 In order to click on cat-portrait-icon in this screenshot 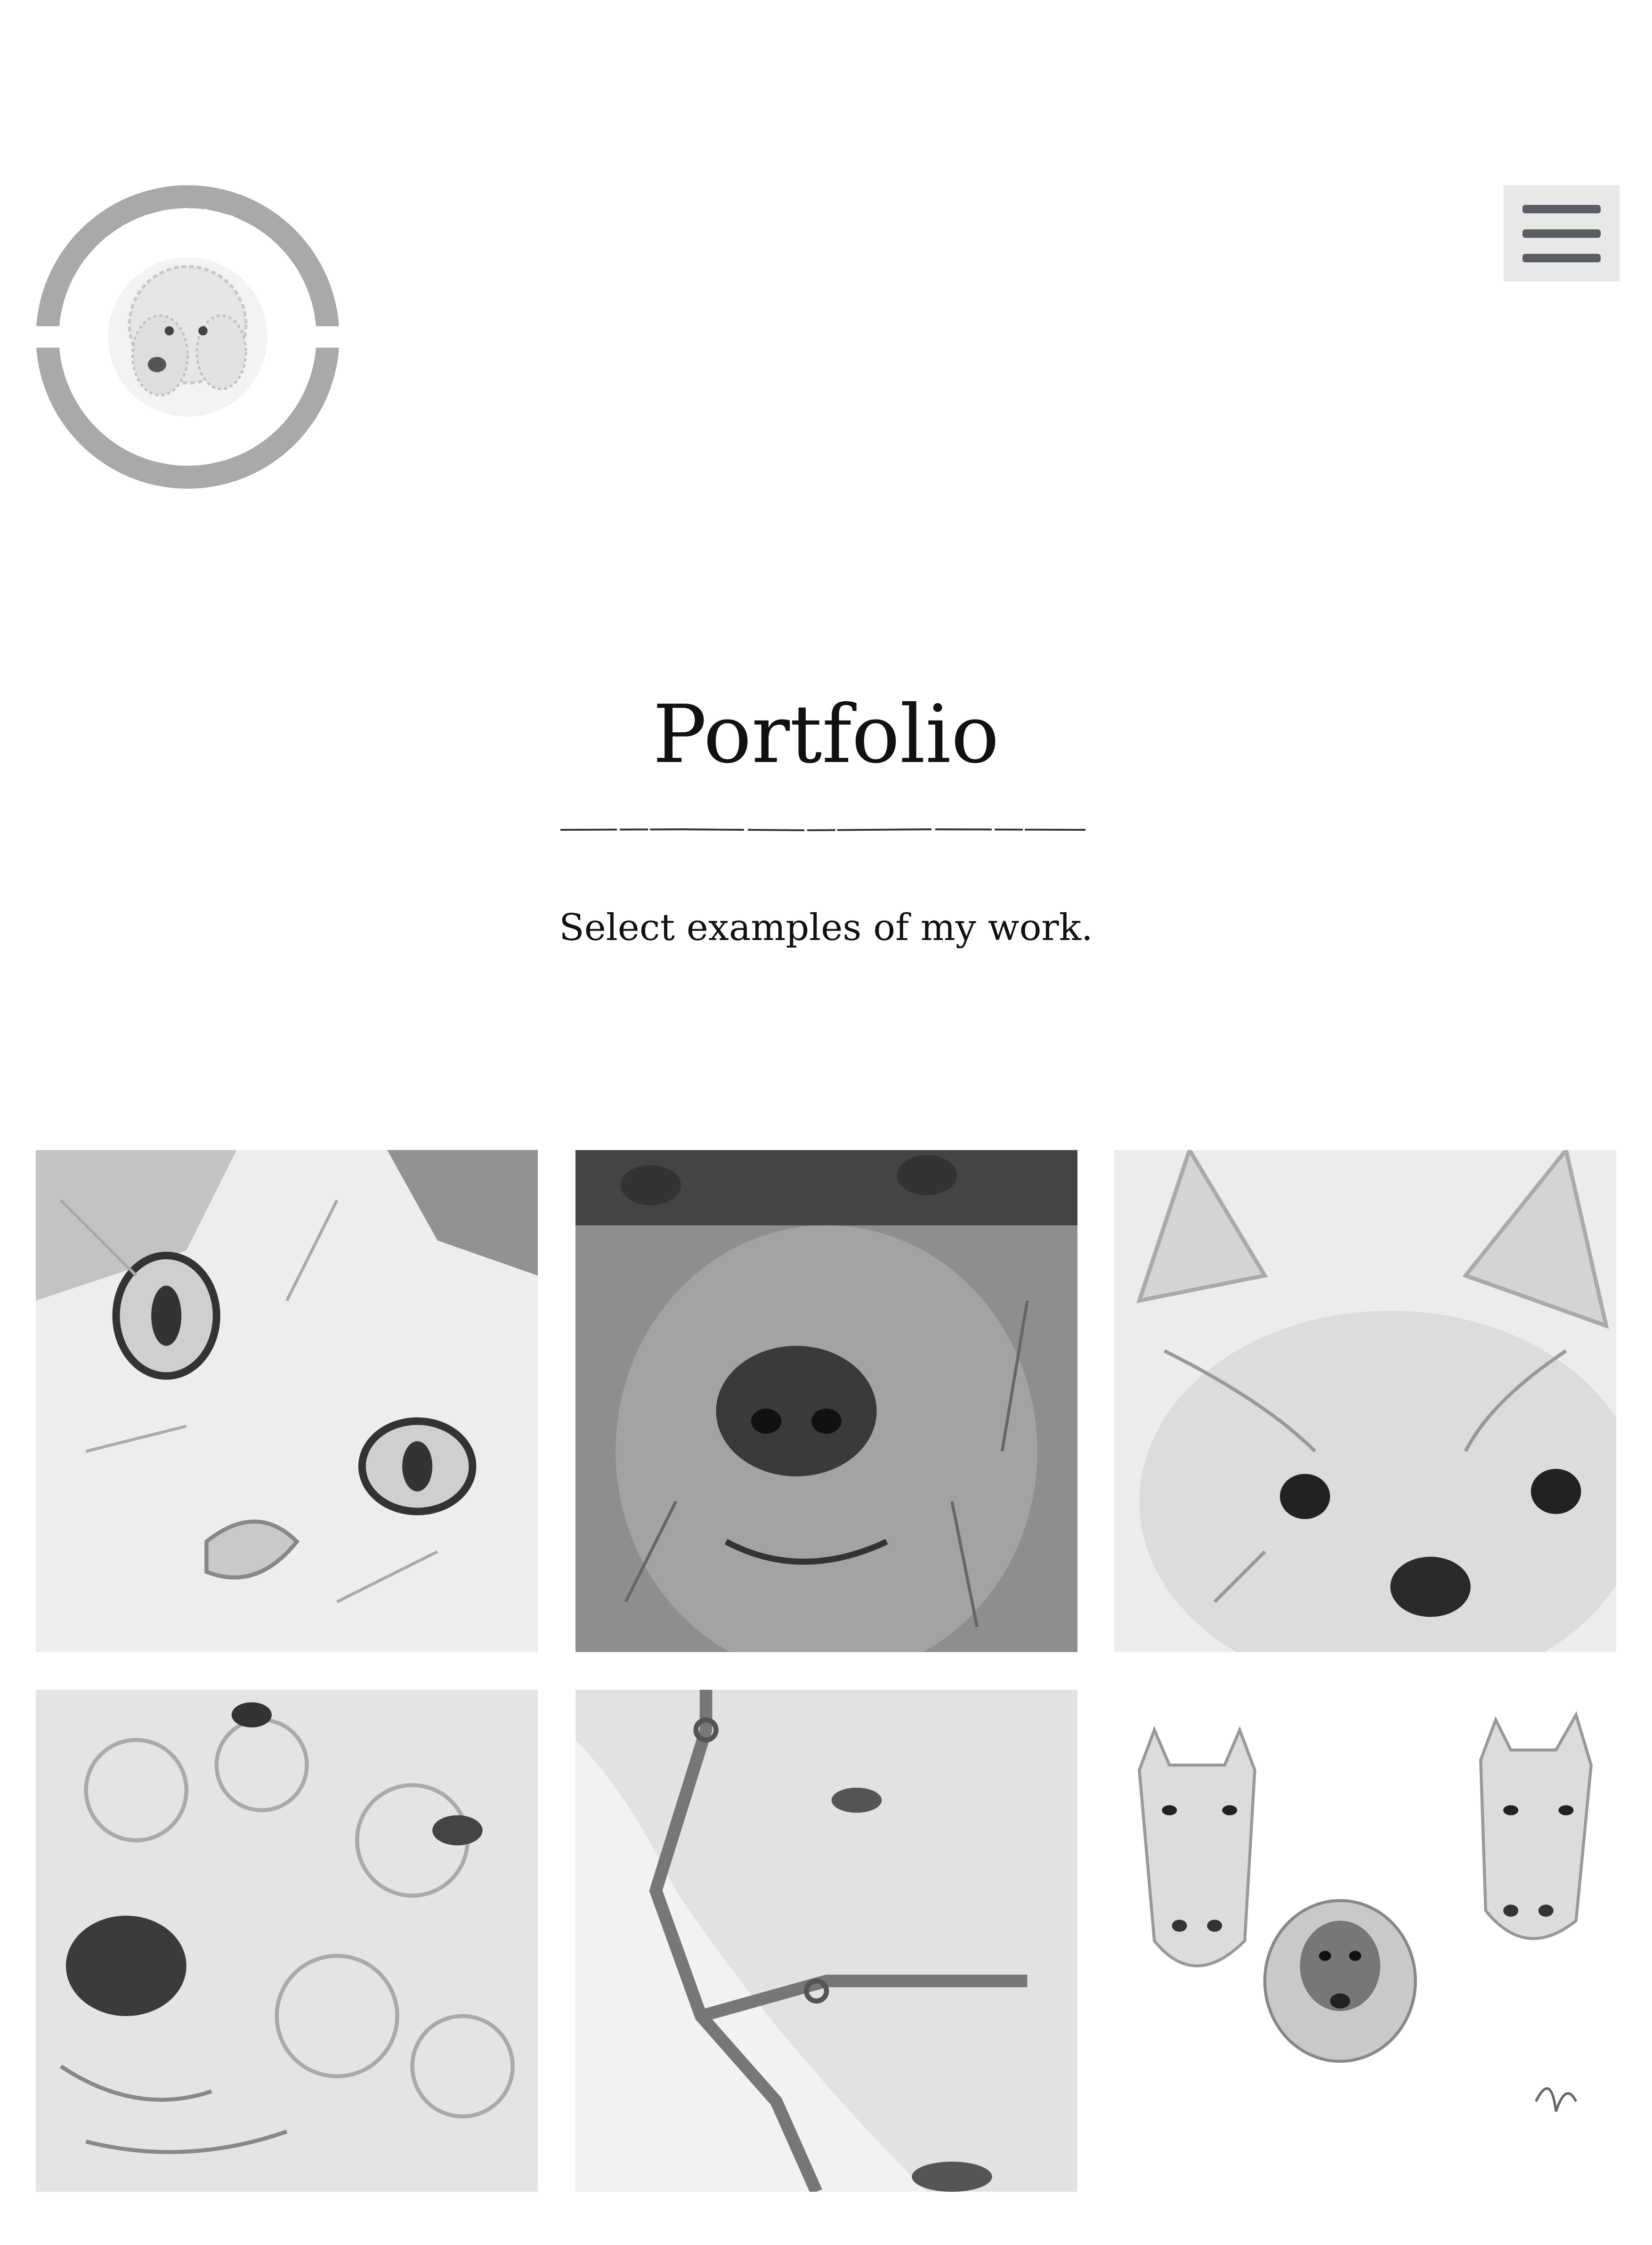, I will do `click(287, 1401)`.